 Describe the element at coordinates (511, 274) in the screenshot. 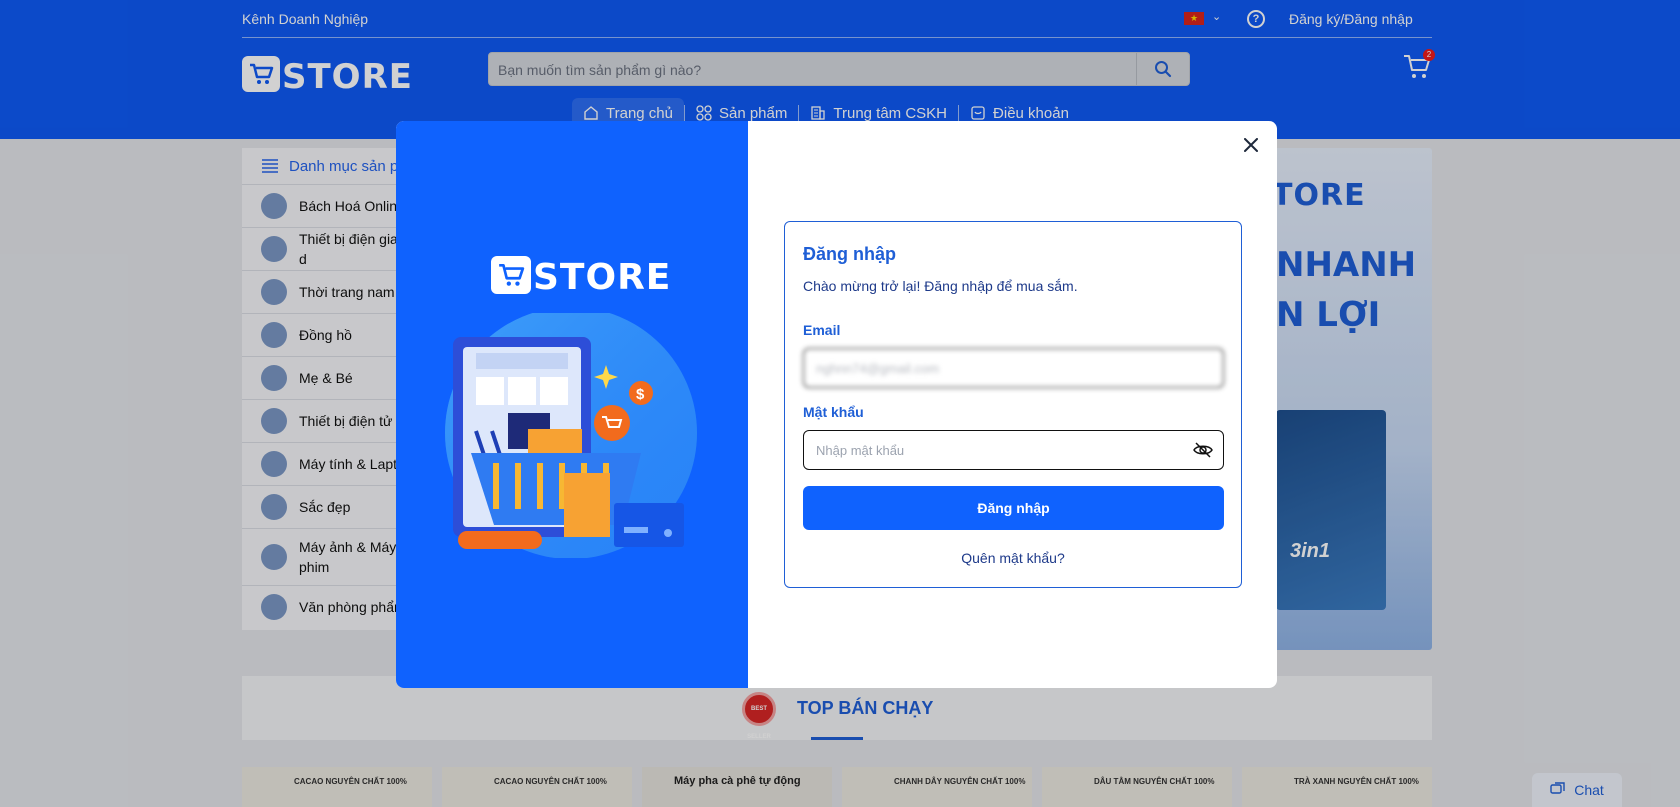

I see `cart-logo-icon` at that location.